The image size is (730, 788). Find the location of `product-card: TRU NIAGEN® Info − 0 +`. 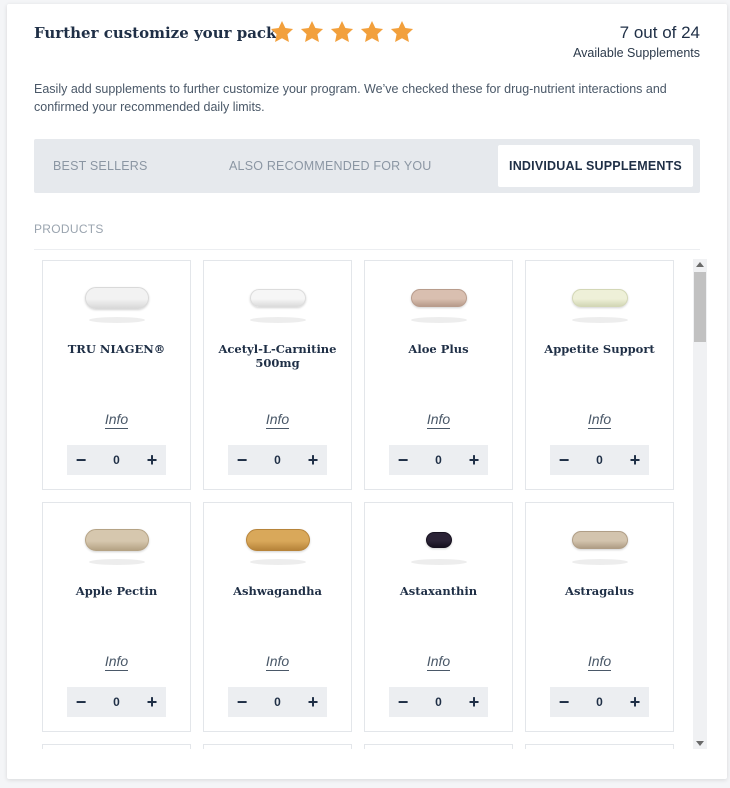

product-card: TRU NIAGEN® Info − 0 + is located at coordinates (116, 375).